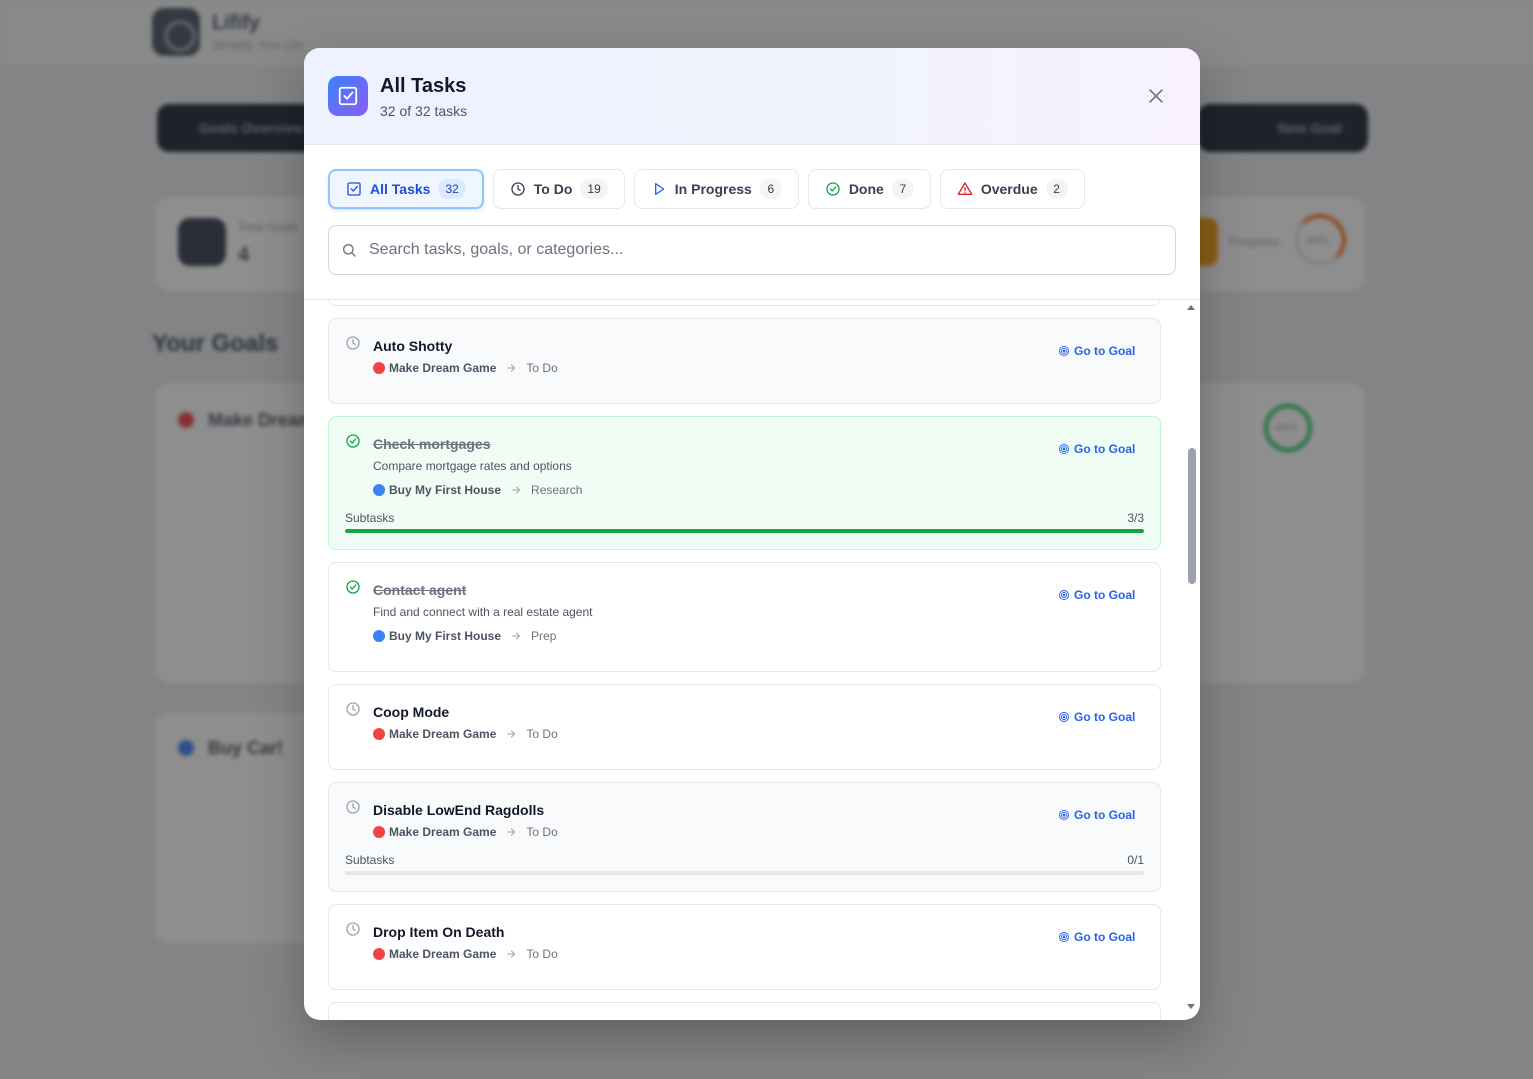  Describe the element at coordinates (353, 441) in the screenshot. I see `check-circle-icon` at that location.